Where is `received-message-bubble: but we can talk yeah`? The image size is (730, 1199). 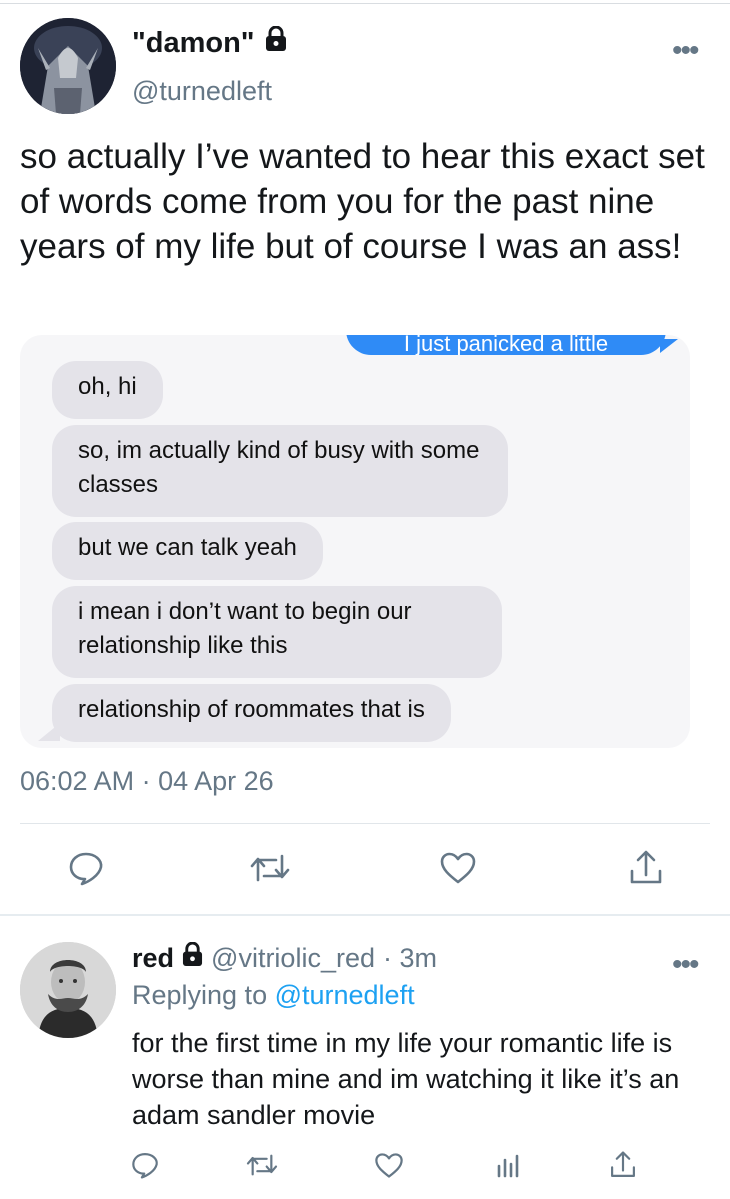
received-message-bubble: but we can talk yeah is located at coordinates (187, 551).